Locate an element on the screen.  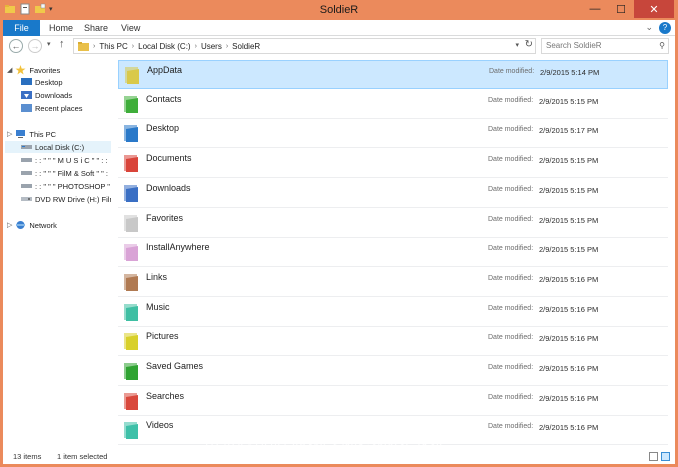
details-view-icon is located at coordinates (653, 456).